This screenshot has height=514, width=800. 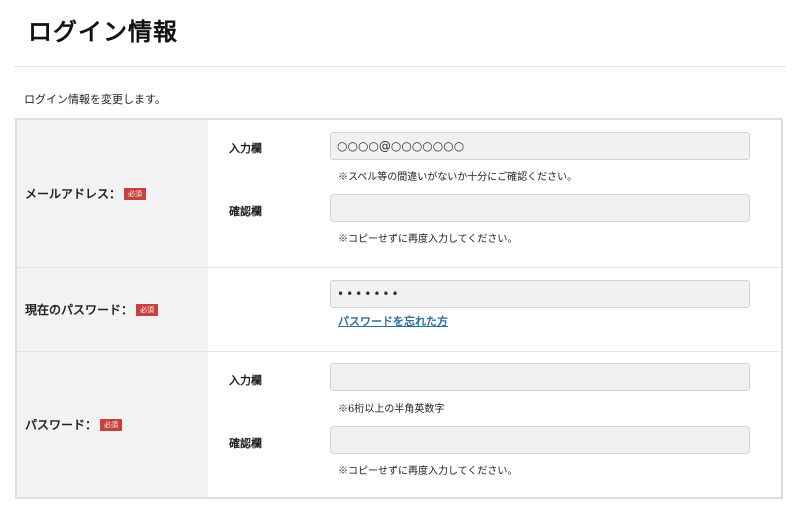 I want to click on email-label-cell: メールアドレス： 必須, so click(x=112, y=193).